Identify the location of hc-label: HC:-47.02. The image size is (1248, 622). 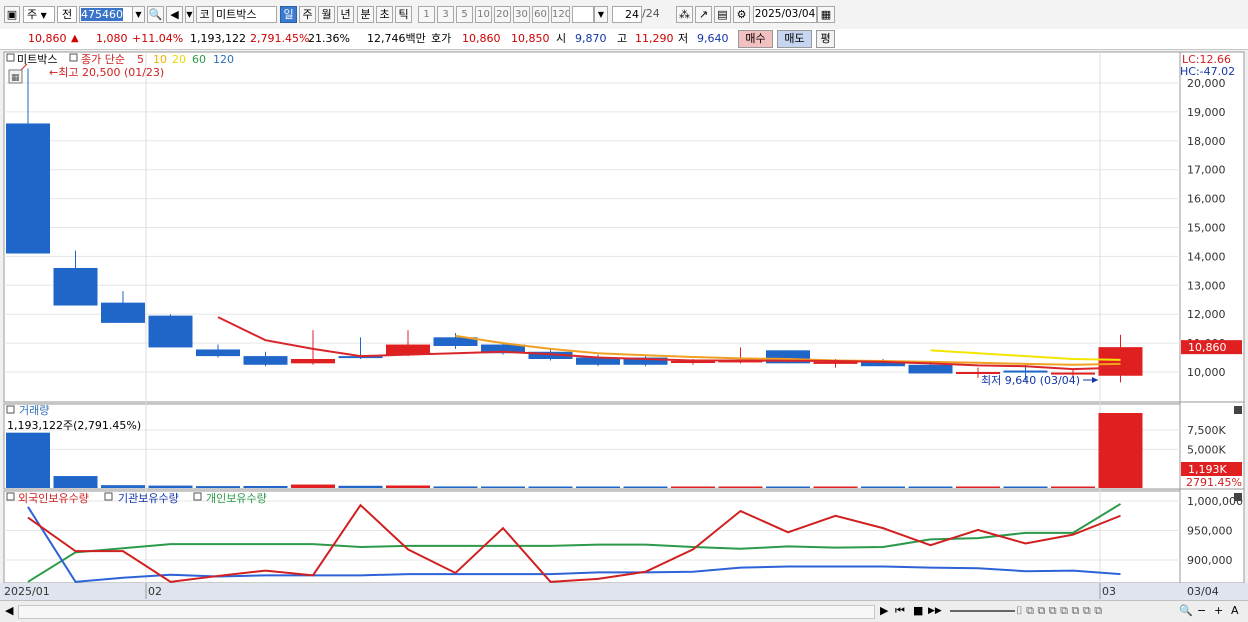
(1207, 71).